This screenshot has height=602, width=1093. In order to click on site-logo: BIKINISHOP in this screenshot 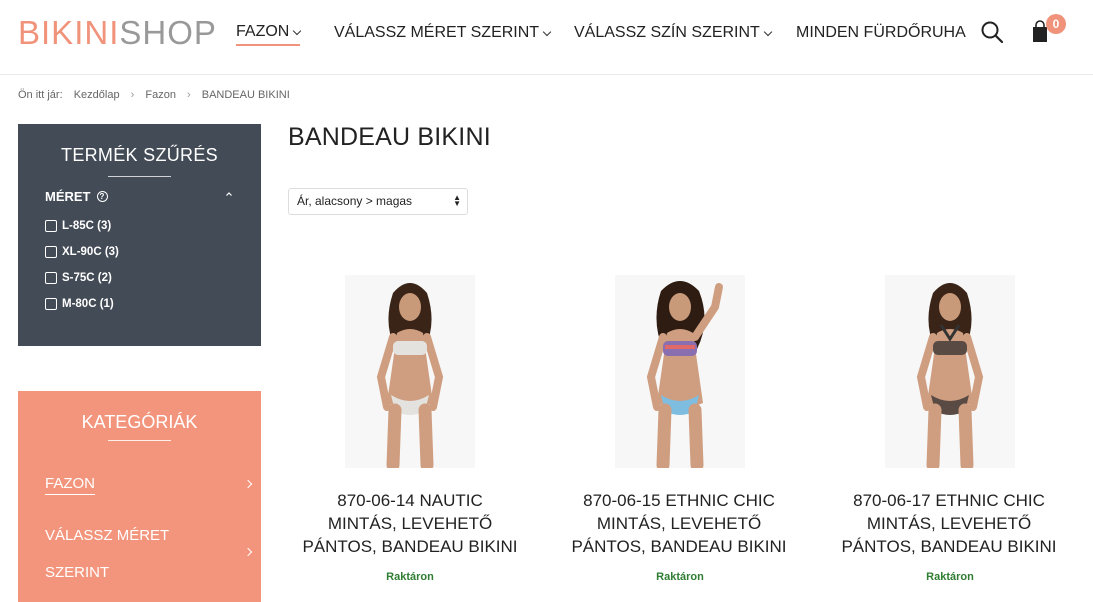, I will do `click(117, 33)`.